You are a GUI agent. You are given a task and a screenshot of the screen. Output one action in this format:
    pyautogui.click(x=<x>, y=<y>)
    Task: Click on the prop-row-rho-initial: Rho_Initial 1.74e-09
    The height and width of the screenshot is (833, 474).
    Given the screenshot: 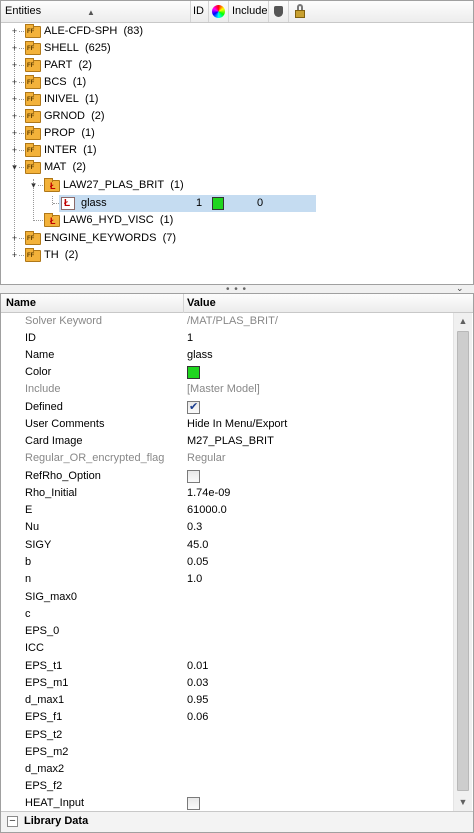 What is the action you would take?
    pyautogui.click(x=227, y=493)
    